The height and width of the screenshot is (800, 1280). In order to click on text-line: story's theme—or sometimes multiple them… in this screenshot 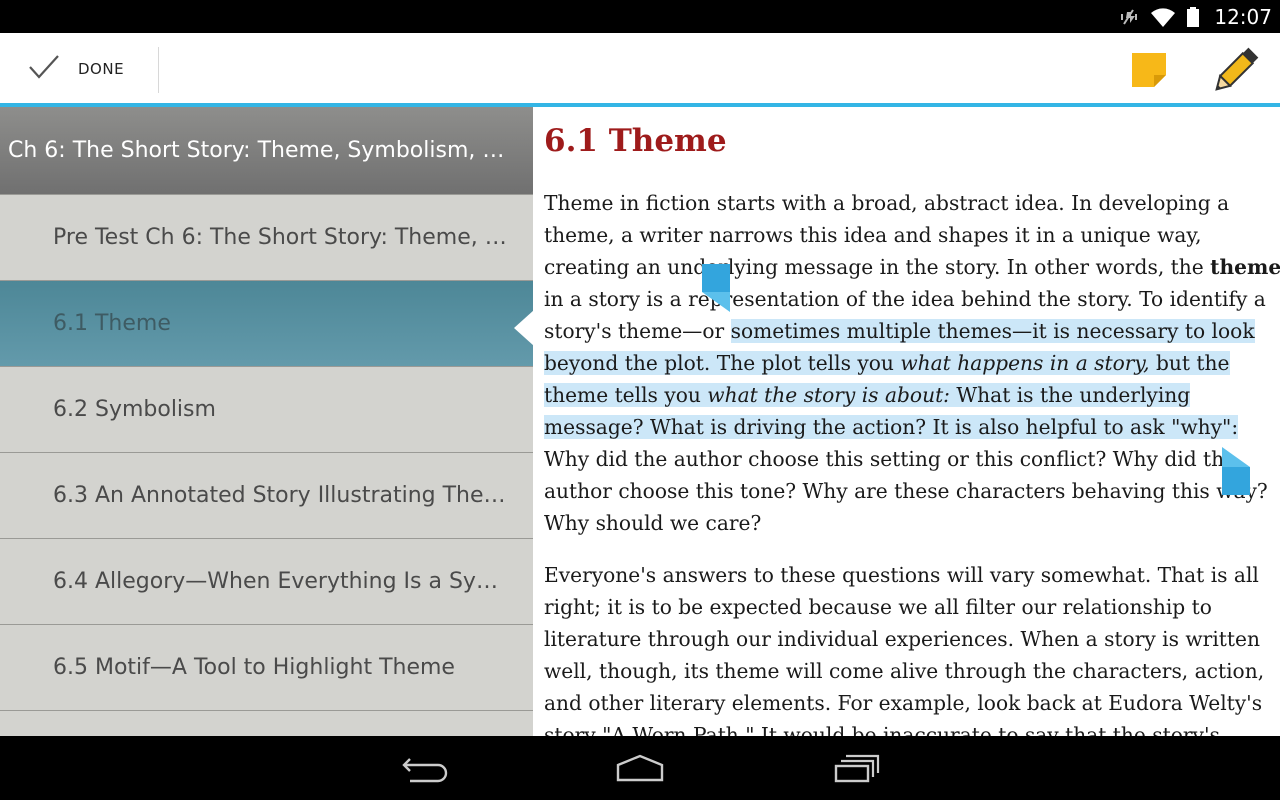, I will do `click(909, 331)`.